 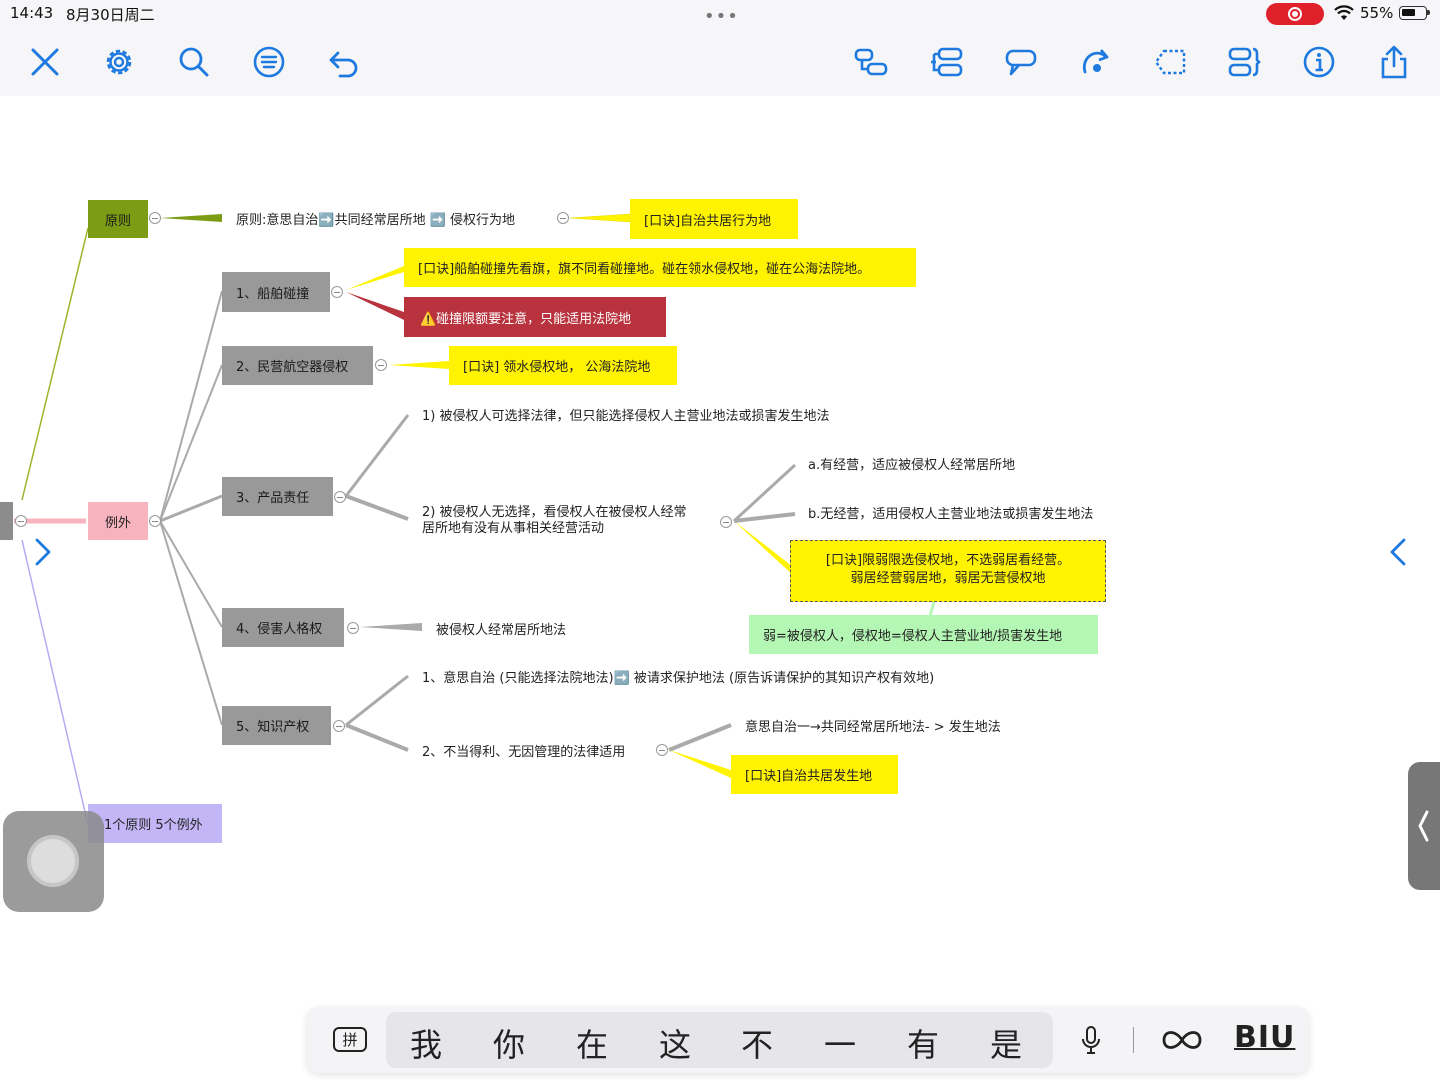 What do you see at coordinates (563, 218) in the screenshot?
I see `collapse-principle-text-toggle` at bounding box center [563, 218].